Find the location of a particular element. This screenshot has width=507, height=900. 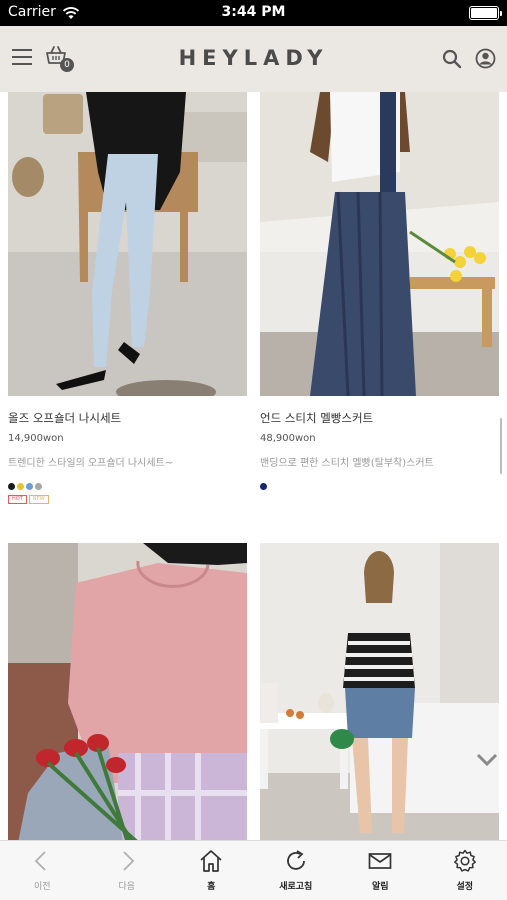

settings-button: 설정 is located at coordinates (465, 870).